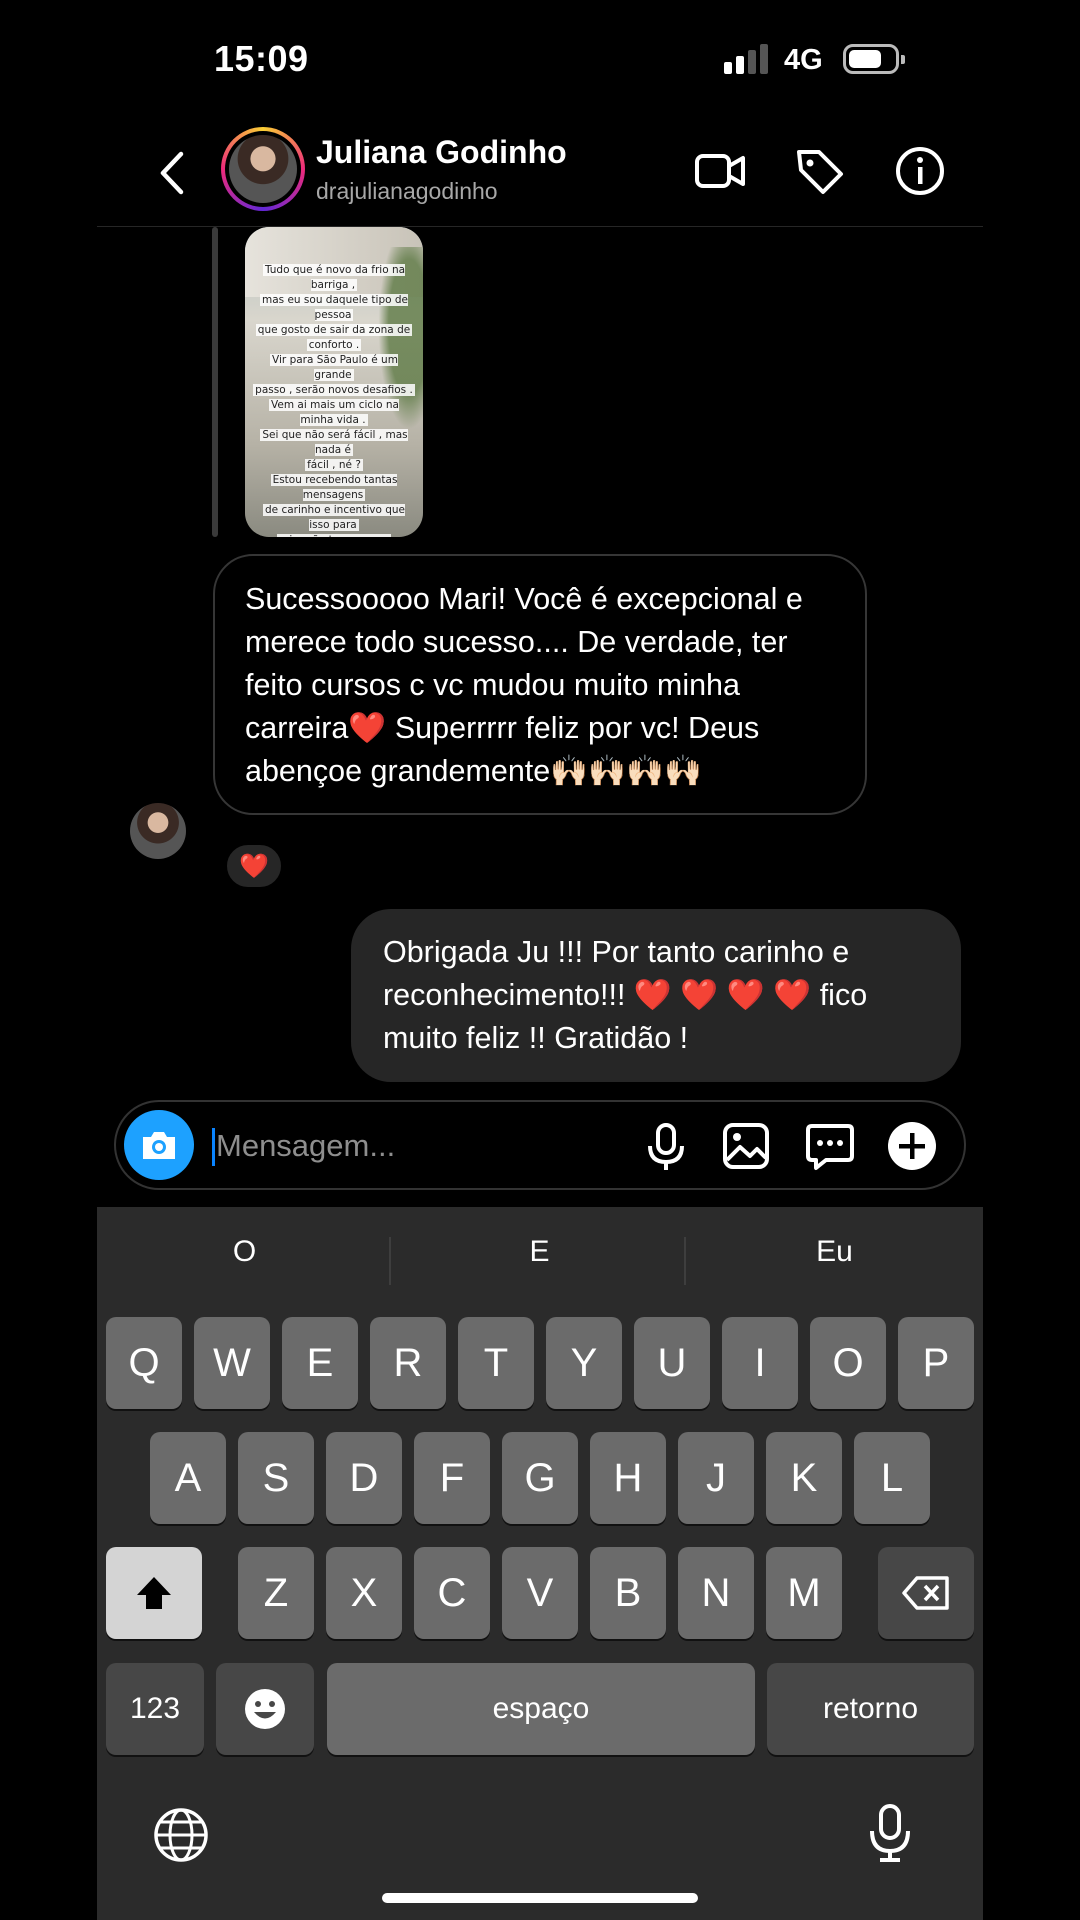 The width and height of the screenshot is (1080, 1920). Describe the element at coordinates (892, 1478) in the screenshot. I see `key-l: L` at that location.